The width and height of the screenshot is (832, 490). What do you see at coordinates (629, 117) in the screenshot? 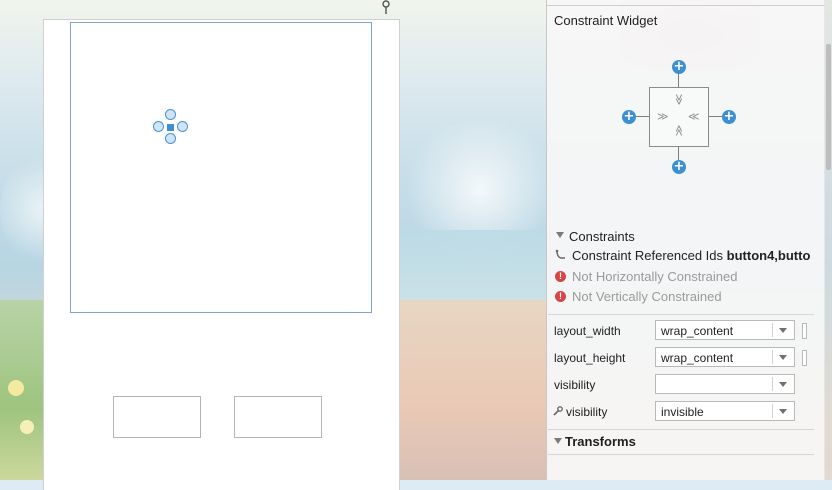
I see `add-left-constraint-plus-icon: +` at bounding box center [629, 117].